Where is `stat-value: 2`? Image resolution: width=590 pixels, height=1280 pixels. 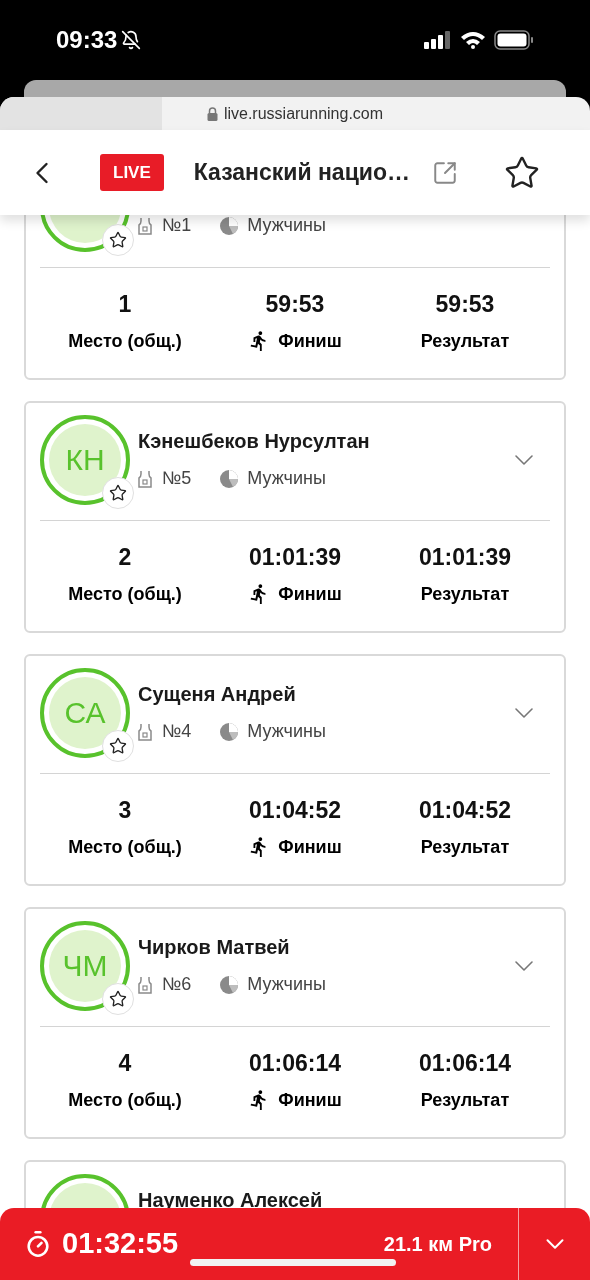 stat-value: 2 is located at coordinates (125, 557).